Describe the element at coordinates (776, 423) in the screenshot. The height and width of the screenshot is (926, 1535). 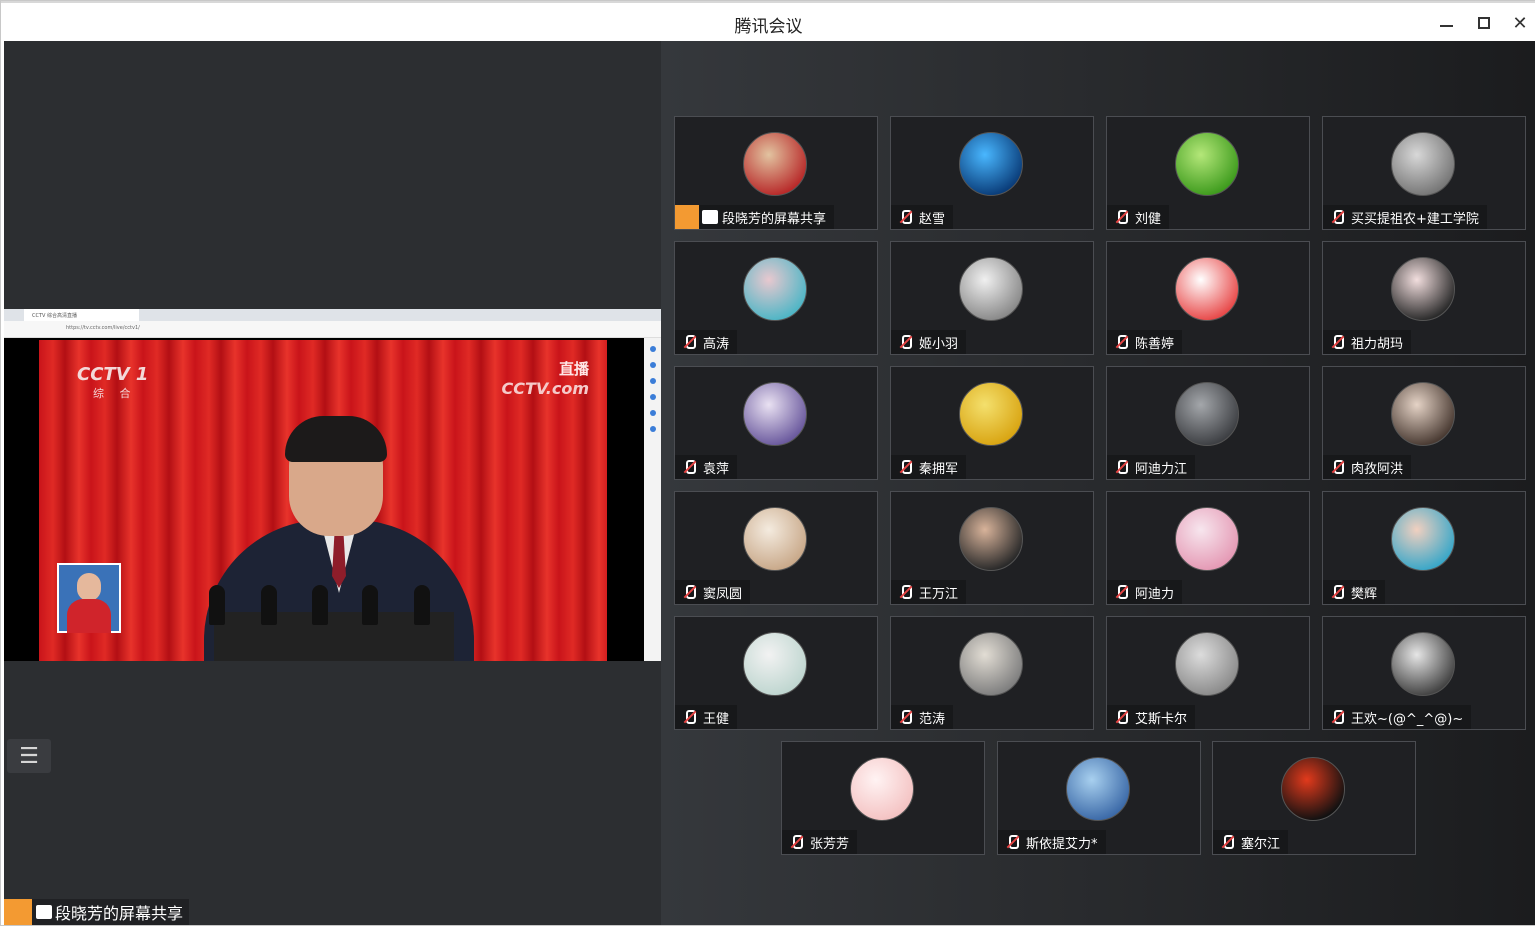
I see `participant-tile: 袁萍` at that location.